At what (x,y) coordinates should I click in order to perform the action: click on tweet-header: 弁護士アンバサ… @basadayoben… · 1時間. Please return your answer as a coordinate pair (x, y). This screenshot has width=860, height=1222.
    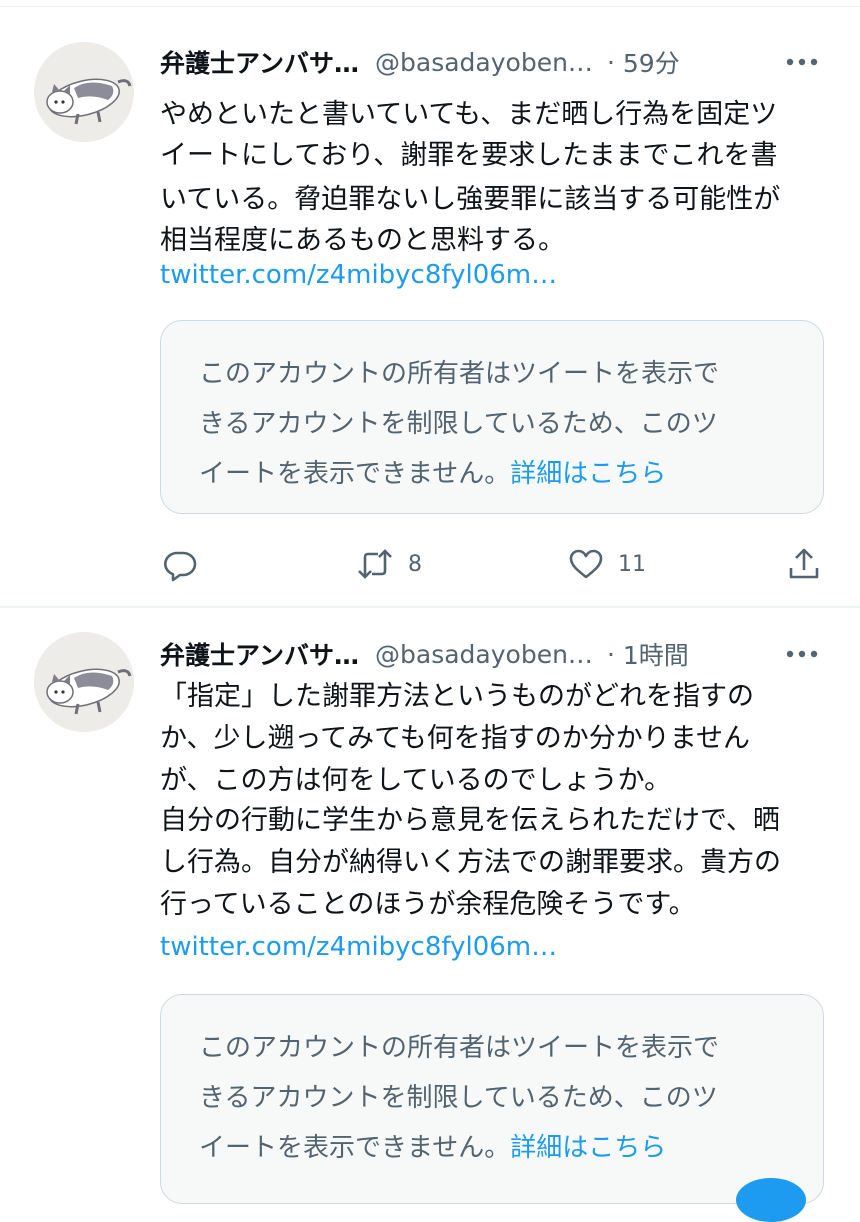
    Looking at the image, I should click on (495, 654).